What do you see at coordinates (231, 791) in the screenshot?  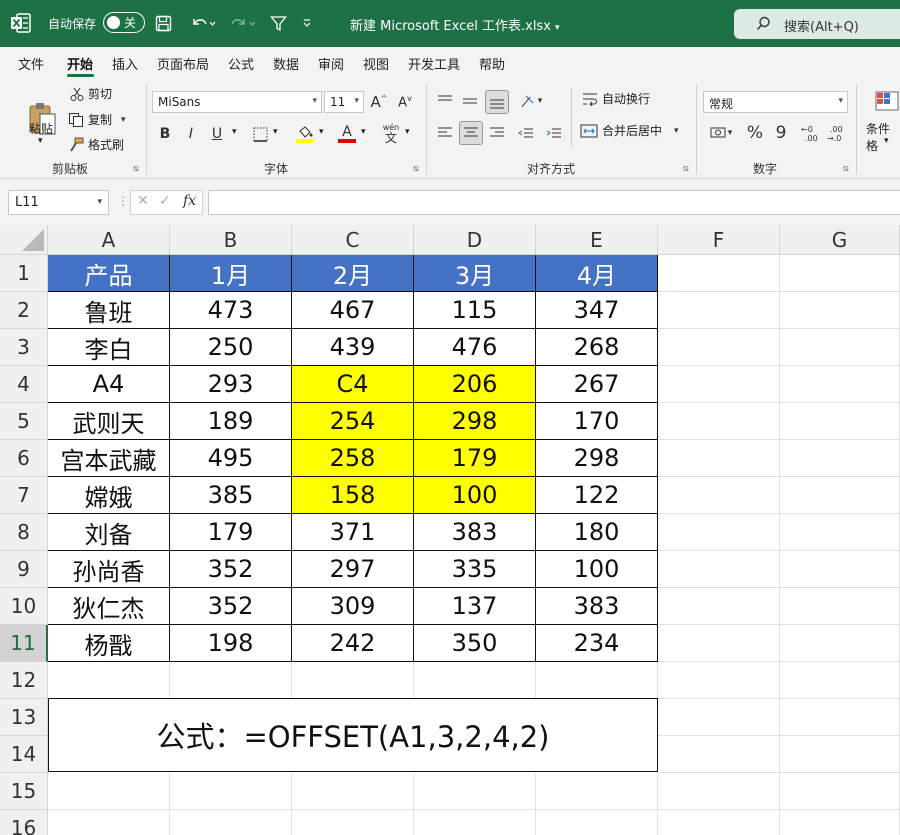 I see `cell-b15` at bounding box center [231, 791].